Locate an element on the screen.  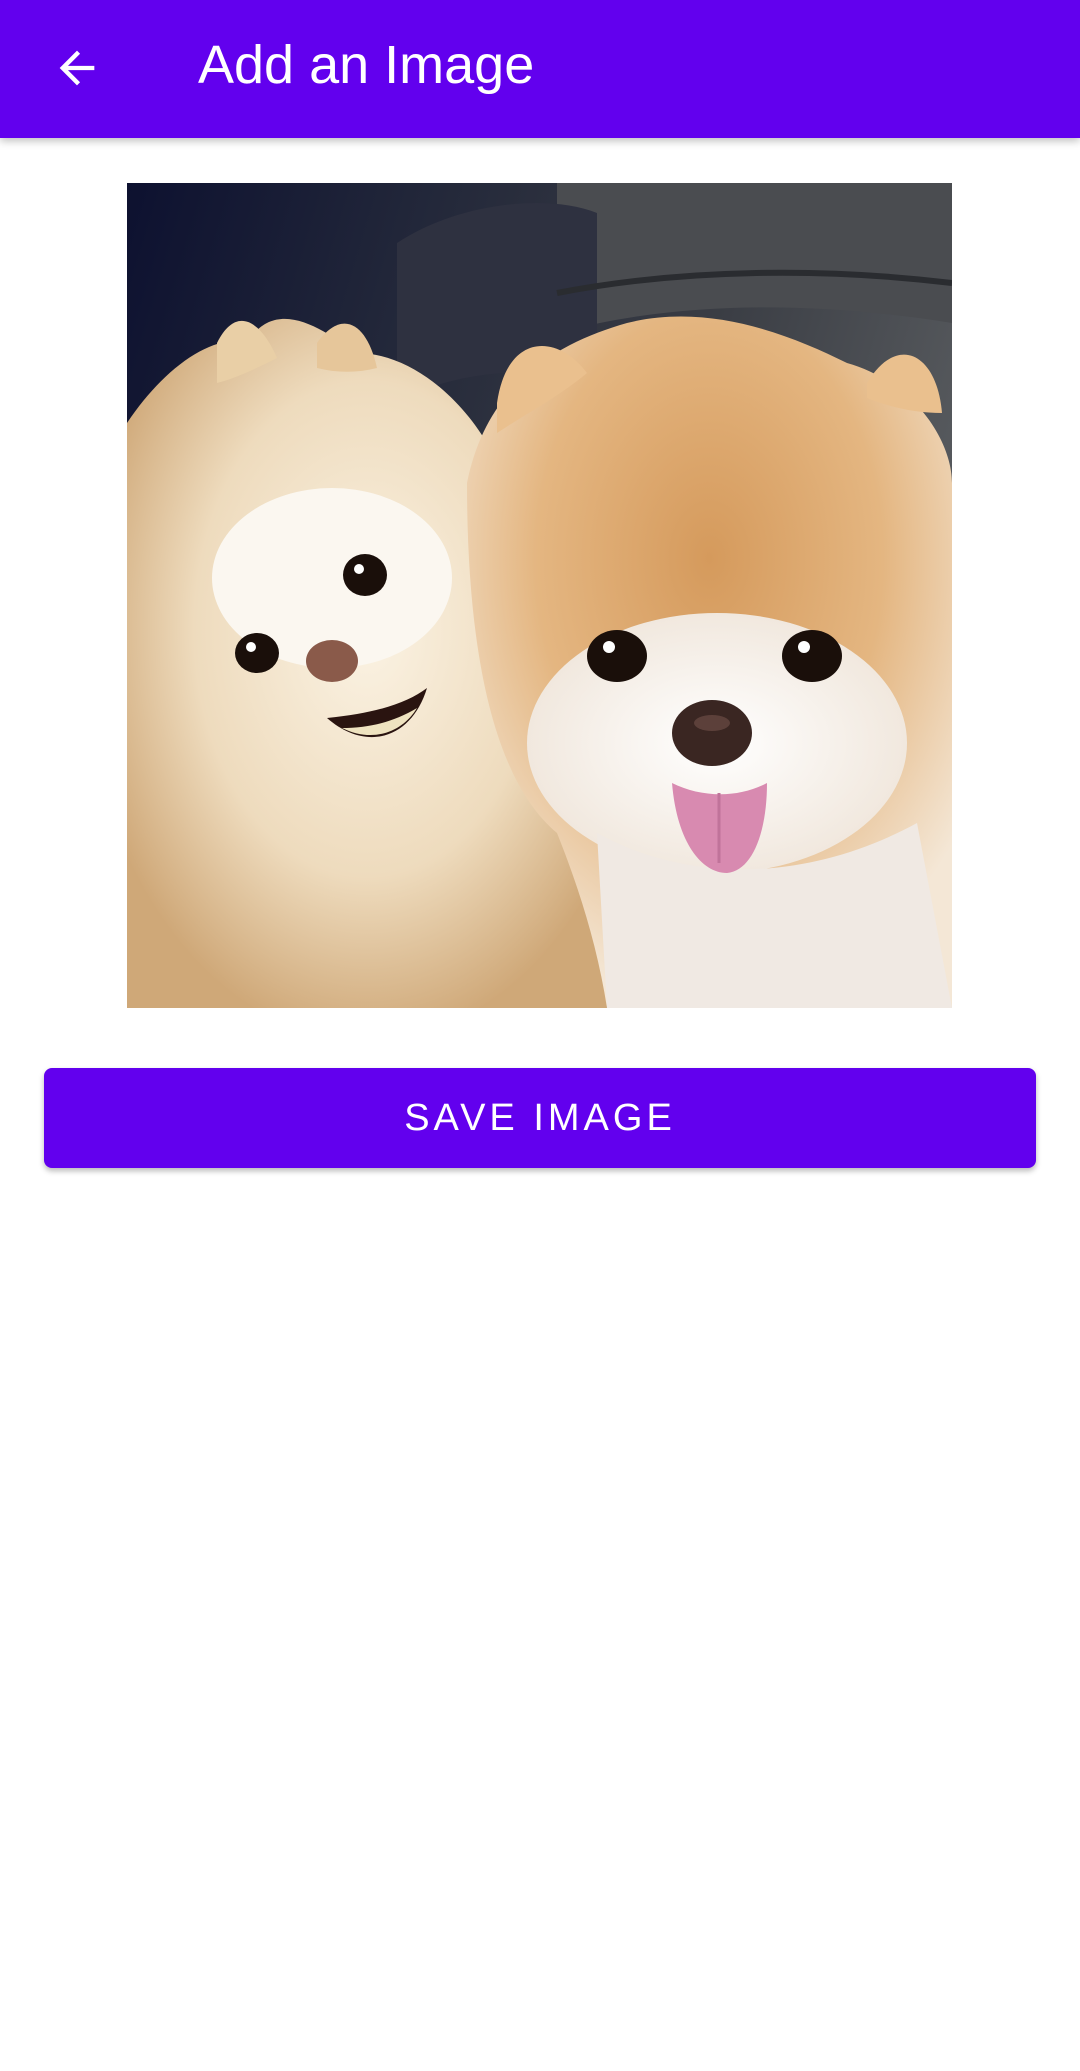
page-title: Add an Image is located at coordinates (366, 65).